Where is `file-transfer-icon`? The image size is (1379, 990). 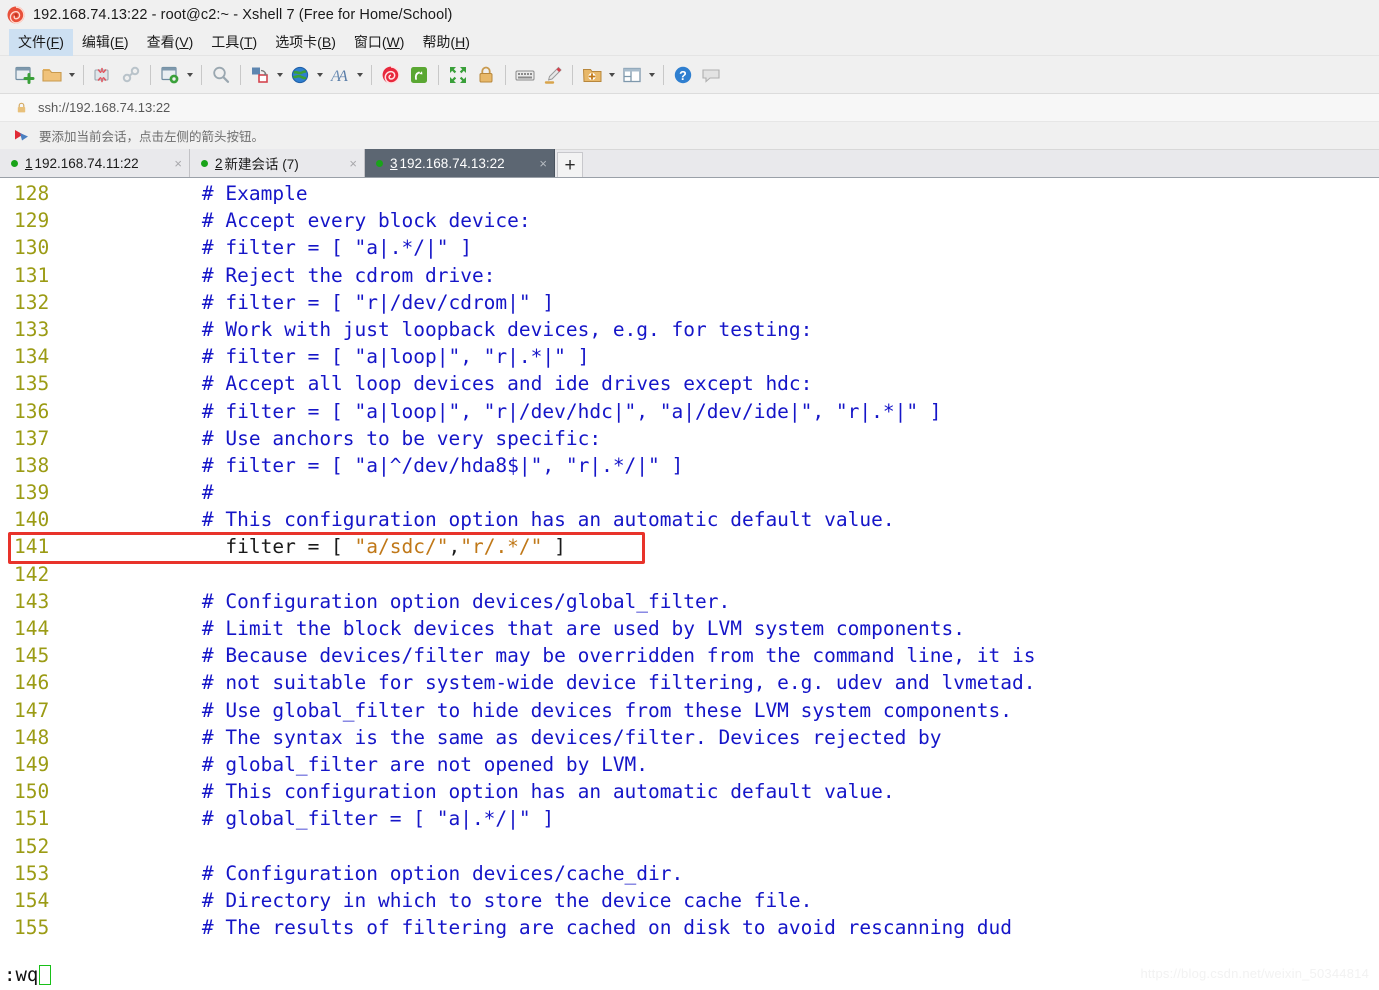 file-transfer-icon is located at coordinates (260, 75).